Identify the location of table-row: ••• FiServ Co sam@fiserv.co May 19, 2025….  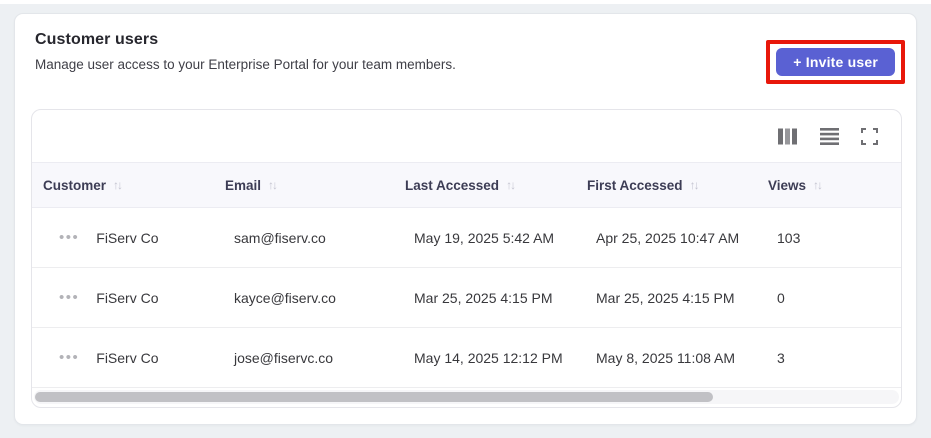
(466, 238).